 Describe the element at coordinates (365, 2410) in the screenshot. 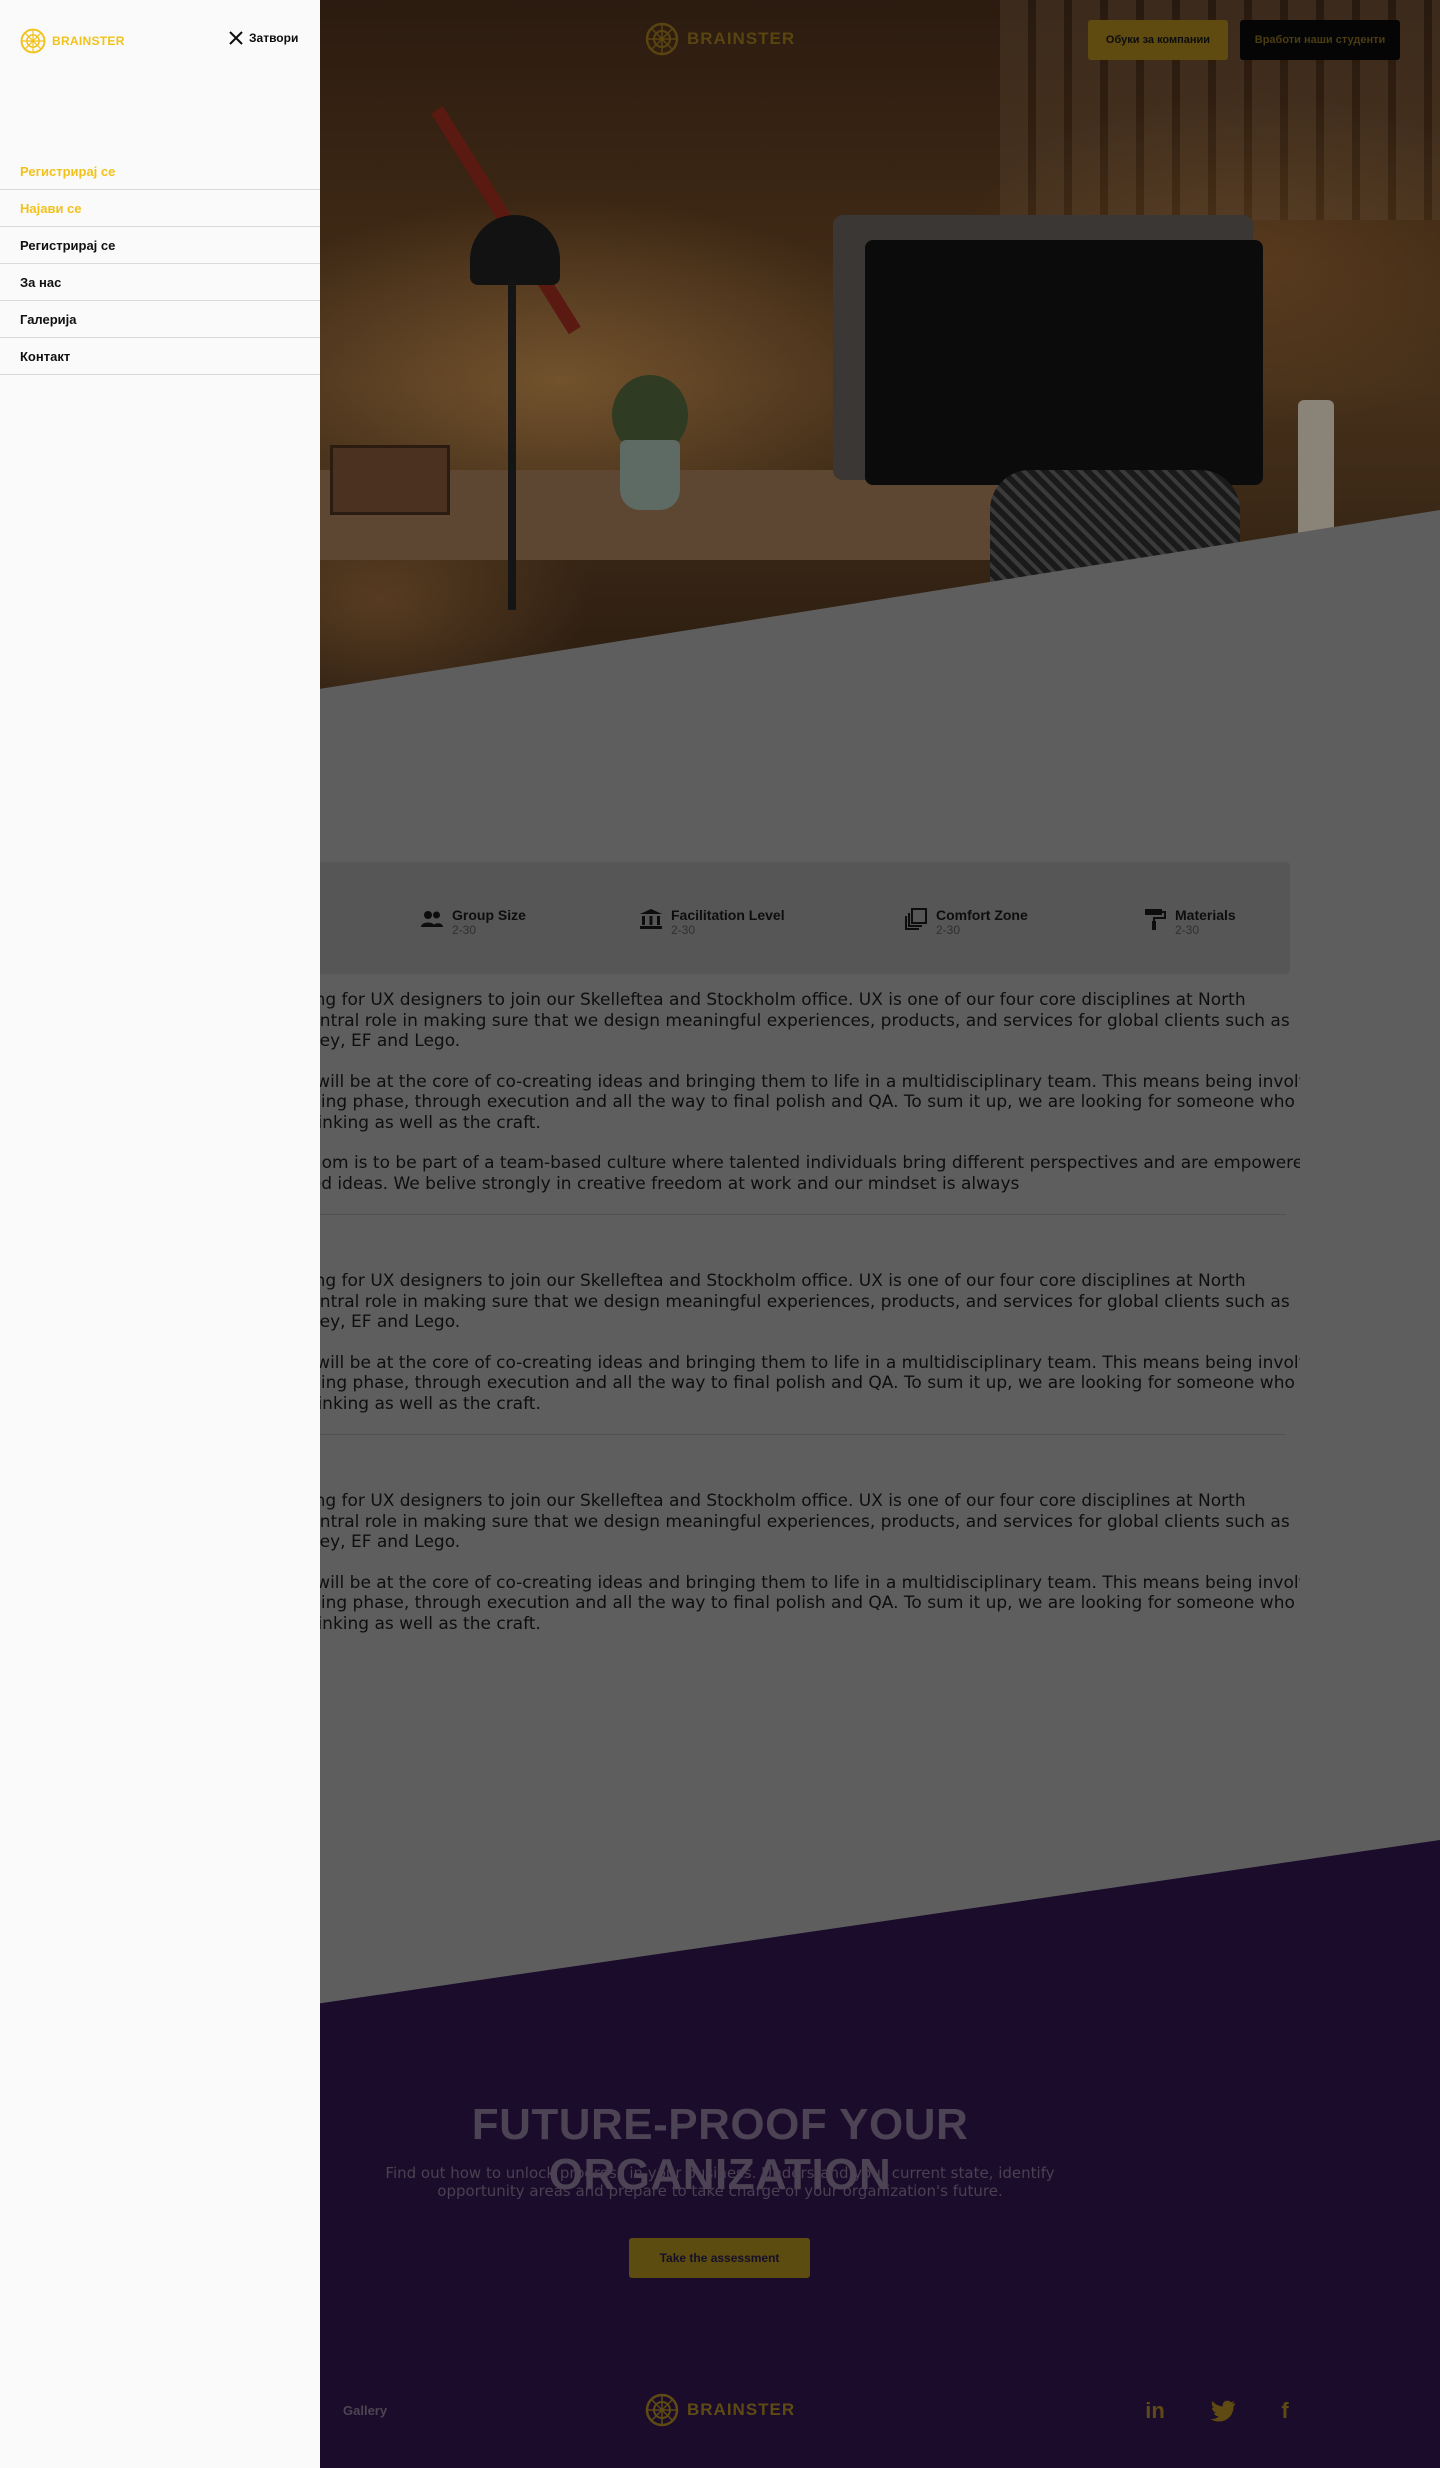

I see `footer-gallery-link: Gallery` at that location.